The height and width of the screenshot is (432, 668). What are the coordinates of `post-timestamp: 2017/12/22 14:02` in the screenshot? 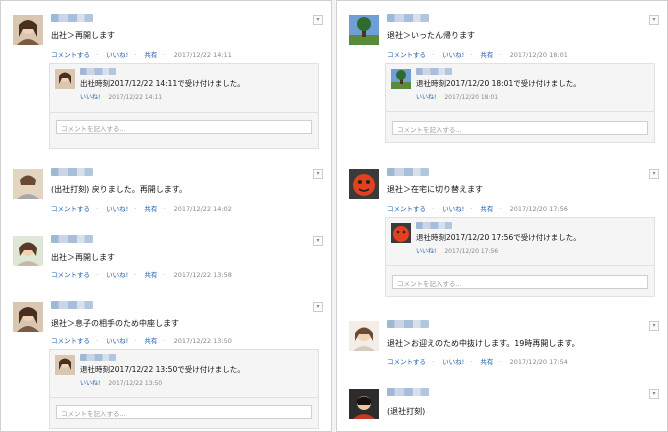 It's located at (203, 209).